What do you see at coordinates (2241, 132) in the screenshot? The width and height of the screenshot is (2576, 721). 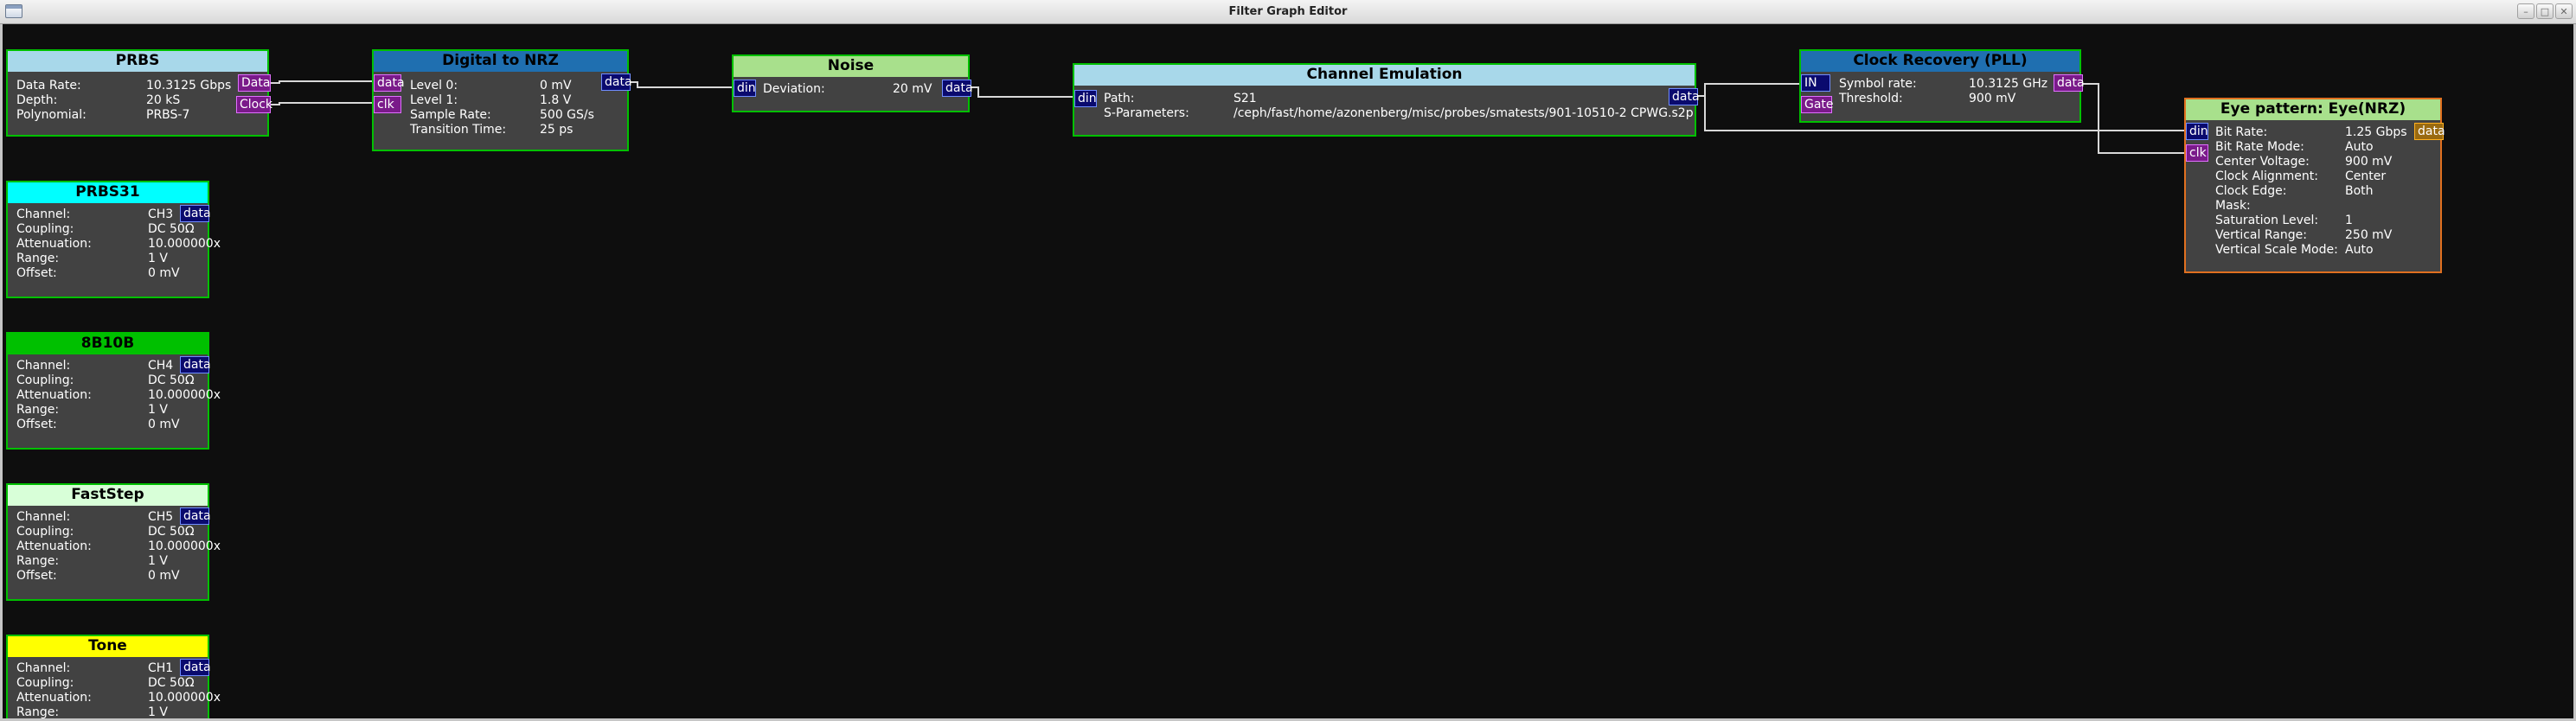 I see `param-label: Bit Rate:` at bounding box center [2241, 132].